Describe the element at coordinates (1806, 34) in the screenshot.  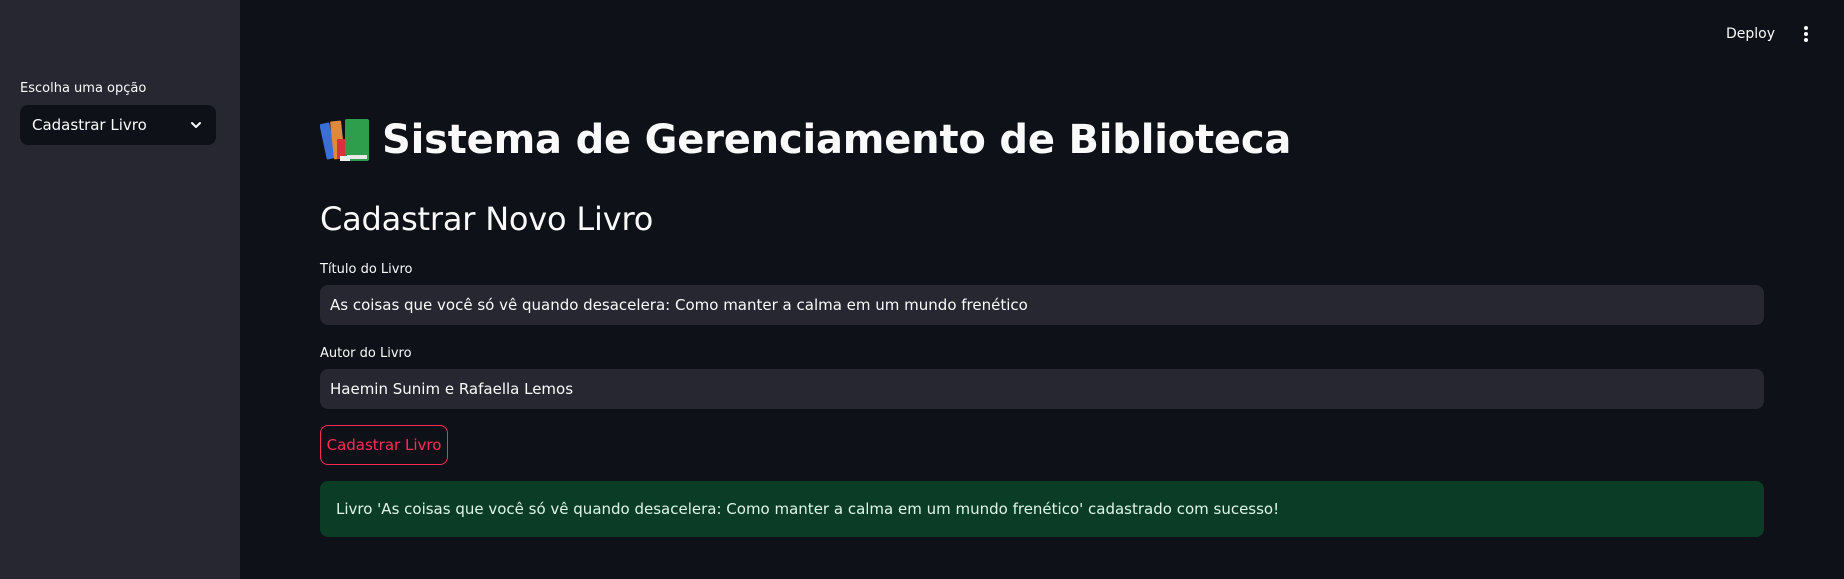
I see `kebab-menu-icon` at that location.